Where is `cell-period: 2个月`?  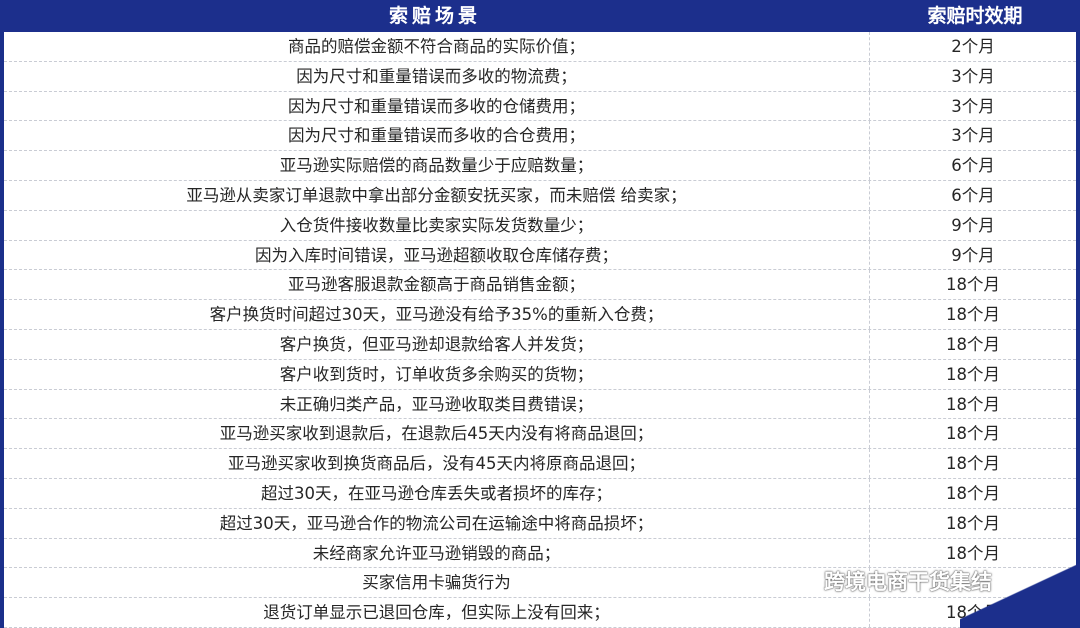
cell-period: 2个月 is located at coordinates (973, 46).